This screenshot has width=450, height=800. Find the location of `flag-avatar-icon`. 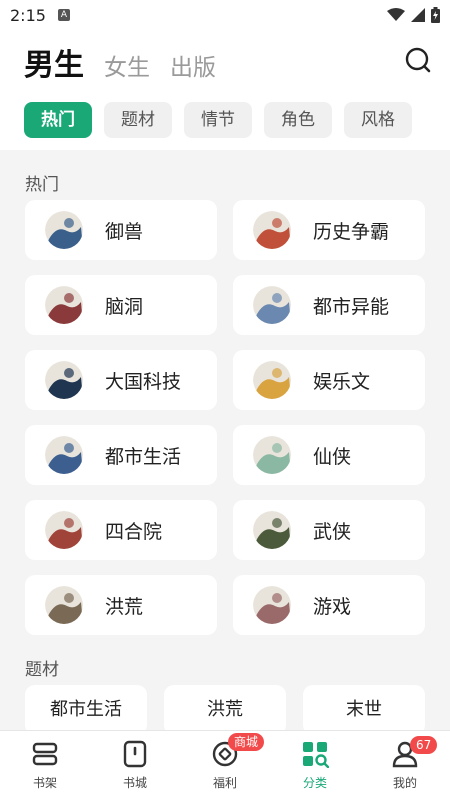

flag-avatar-icon is located at coordinates (272, 230).